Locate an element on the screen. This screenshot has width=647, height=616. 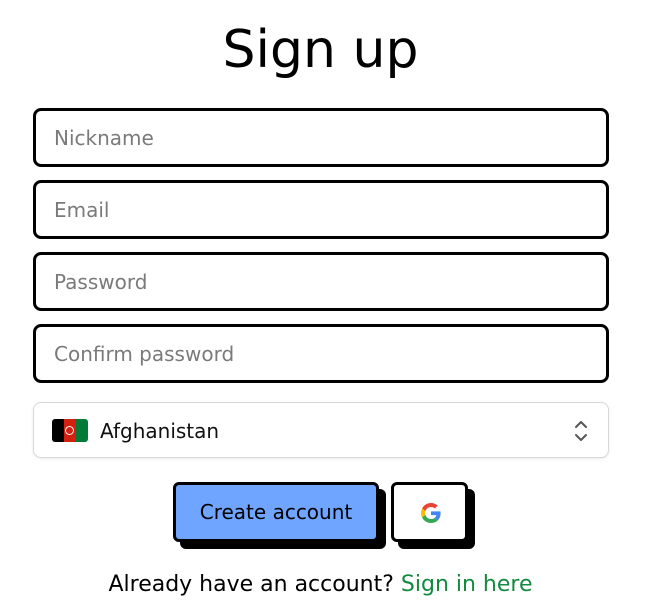
signin-prompt-row: Already have an account? Sign in here is located at coordinates (320, 585).